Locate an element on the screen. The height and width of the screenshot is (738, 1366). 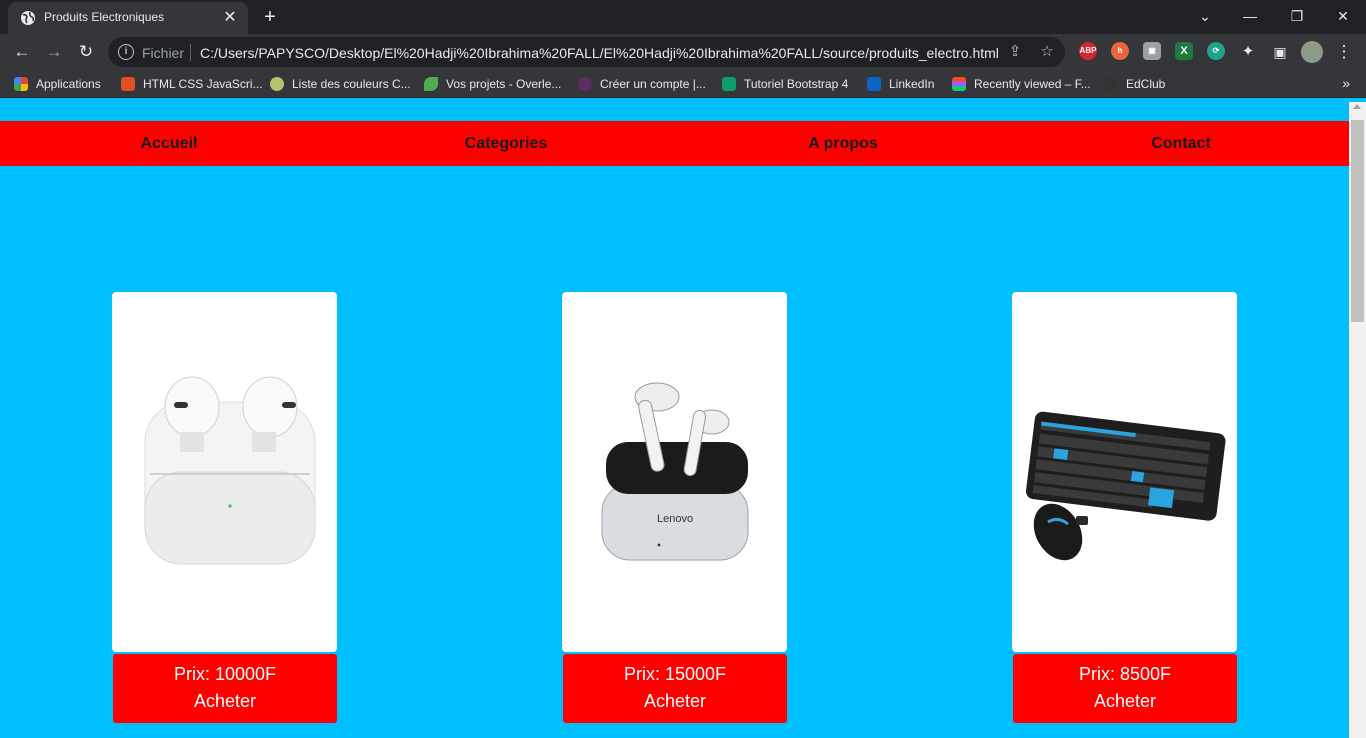
bookmark-edclub: EdClub is located at coordinates (1134, 84).